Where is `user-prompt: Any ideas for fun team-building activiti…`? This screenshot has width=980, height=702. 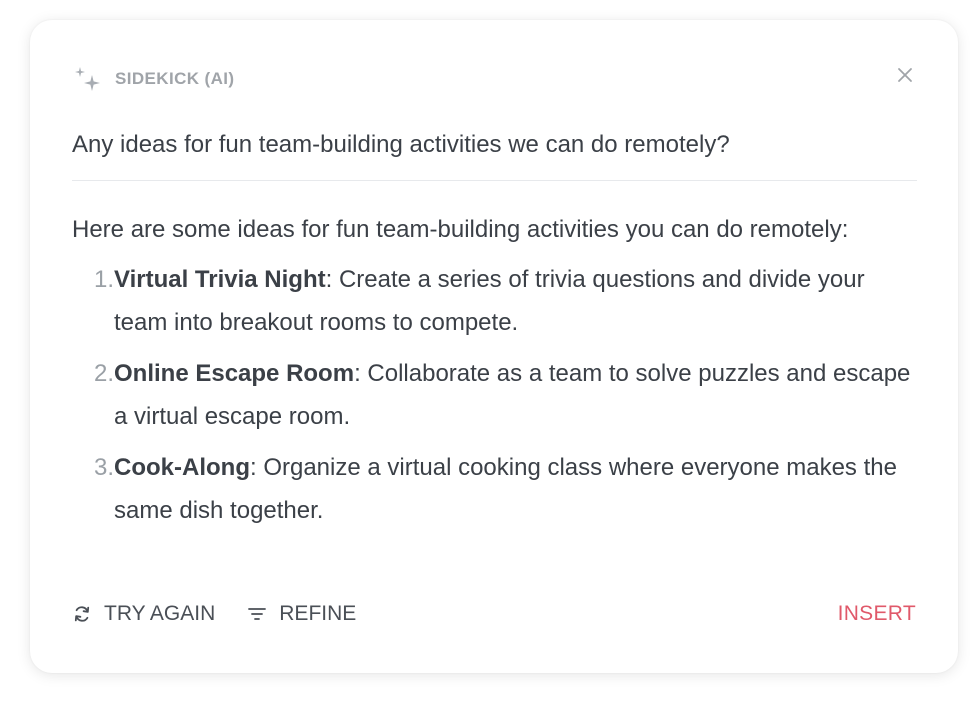
user-prompt: Any ideas for fun team-building activiti… is located at coordinates (401, 144).